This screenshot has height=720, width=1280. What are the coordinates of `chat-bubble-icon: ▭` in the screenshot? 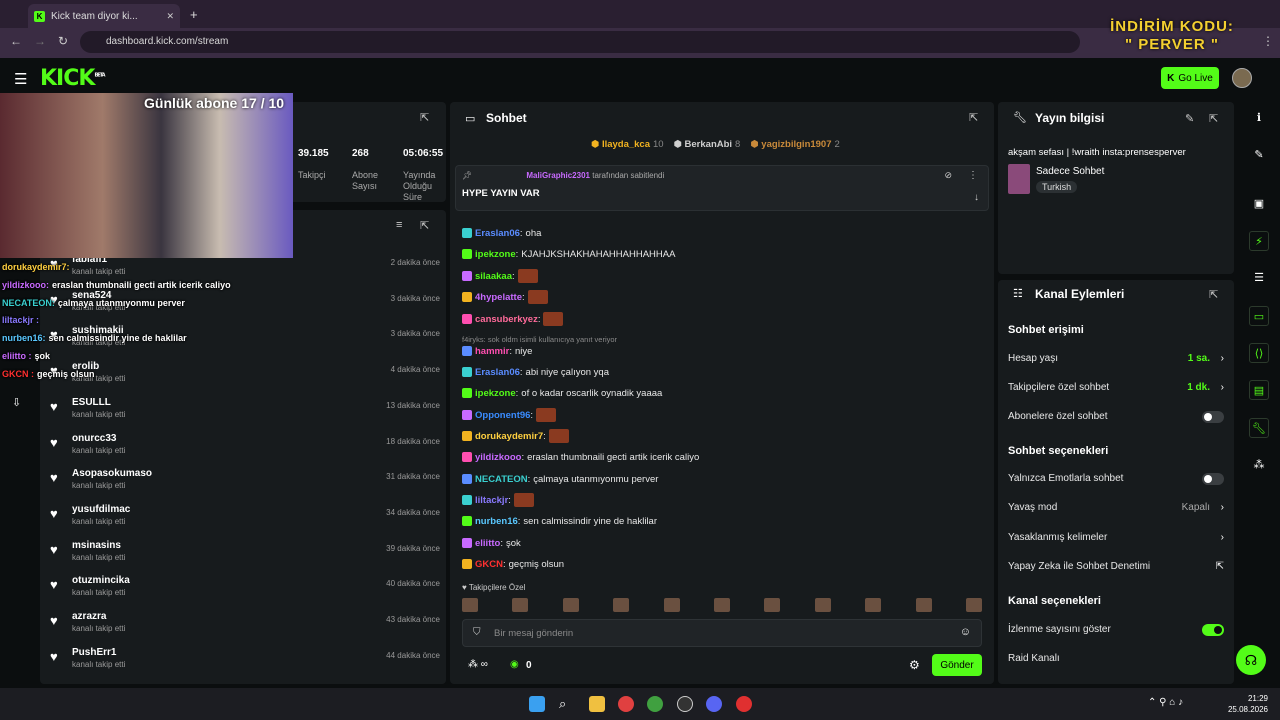 It's located at (1259, 316).